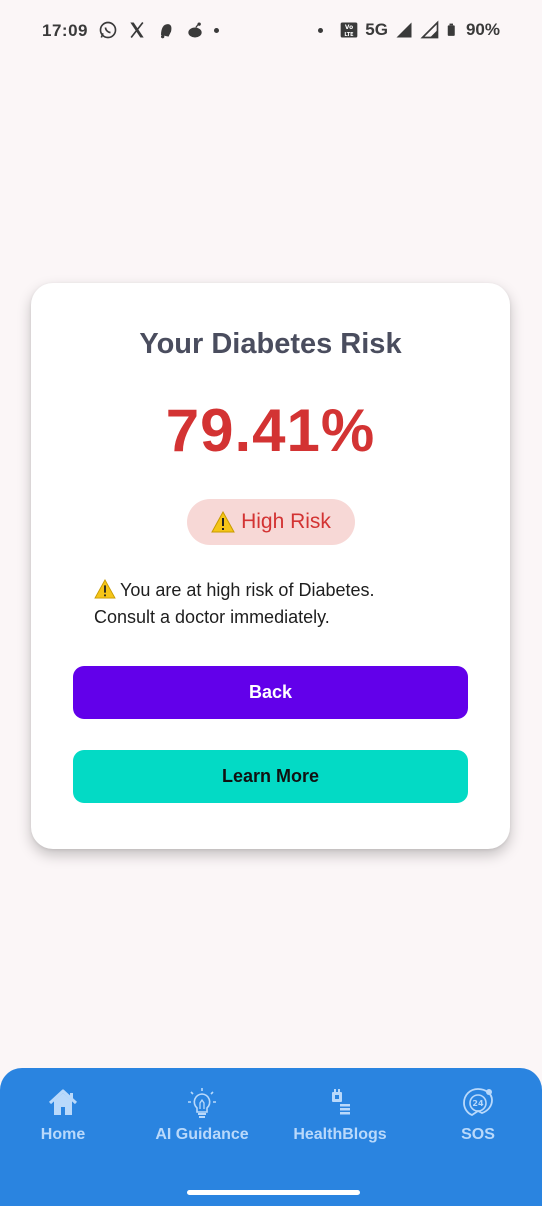 The width and height of the screenshot is (542, 1206). Describe the element at coordinates (478, 1134) in the screenshot. I see `nav-label-sos: SOS` at that location.